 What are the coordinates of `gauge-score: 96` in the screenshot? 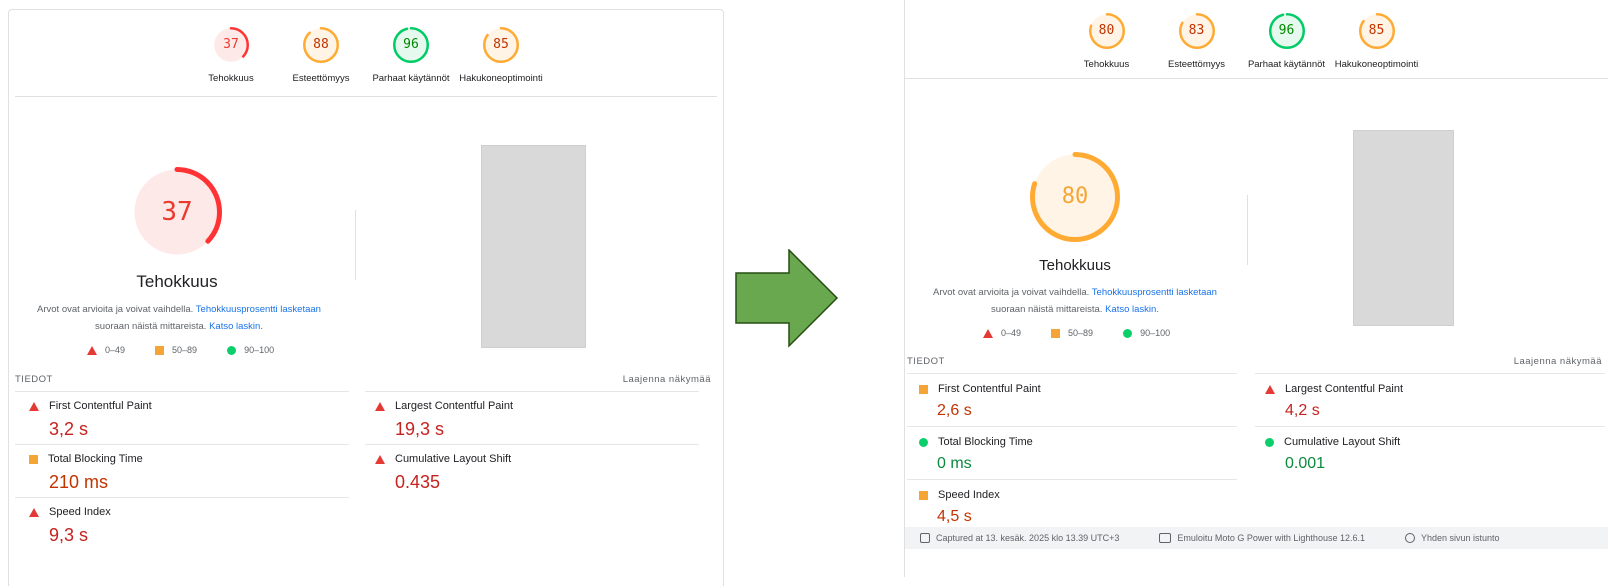 It's located at (1286, 30).